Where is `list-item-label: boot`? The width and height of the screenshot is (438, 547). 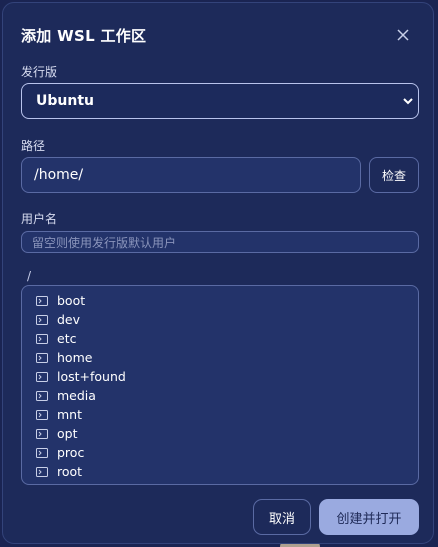 list-item-label: boot is located at coordinates (71, 300).